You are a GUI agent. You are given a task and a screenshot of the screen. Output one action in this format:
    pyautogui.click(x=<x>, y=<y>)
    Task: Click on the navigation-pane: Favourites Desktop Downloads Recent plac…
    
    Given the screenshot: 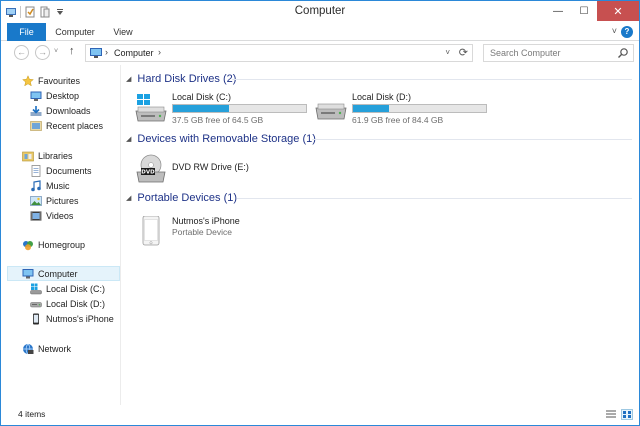 What is the action you would take?
    pyautogui.click(x=61, y=235)
    